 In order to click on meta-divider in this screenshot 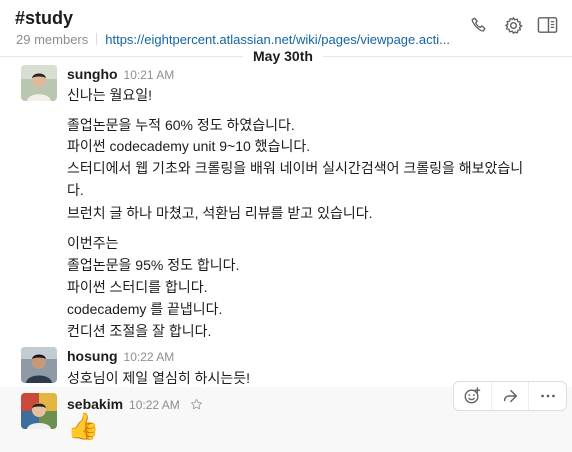, I will do `click(97, 39)`.